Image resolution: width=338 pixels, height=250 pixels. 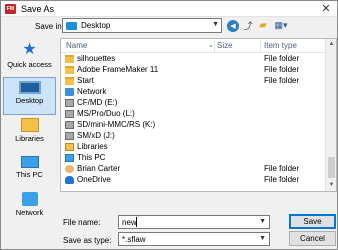 I want to click on back-icon: ◀, so click(x=233, y=25).